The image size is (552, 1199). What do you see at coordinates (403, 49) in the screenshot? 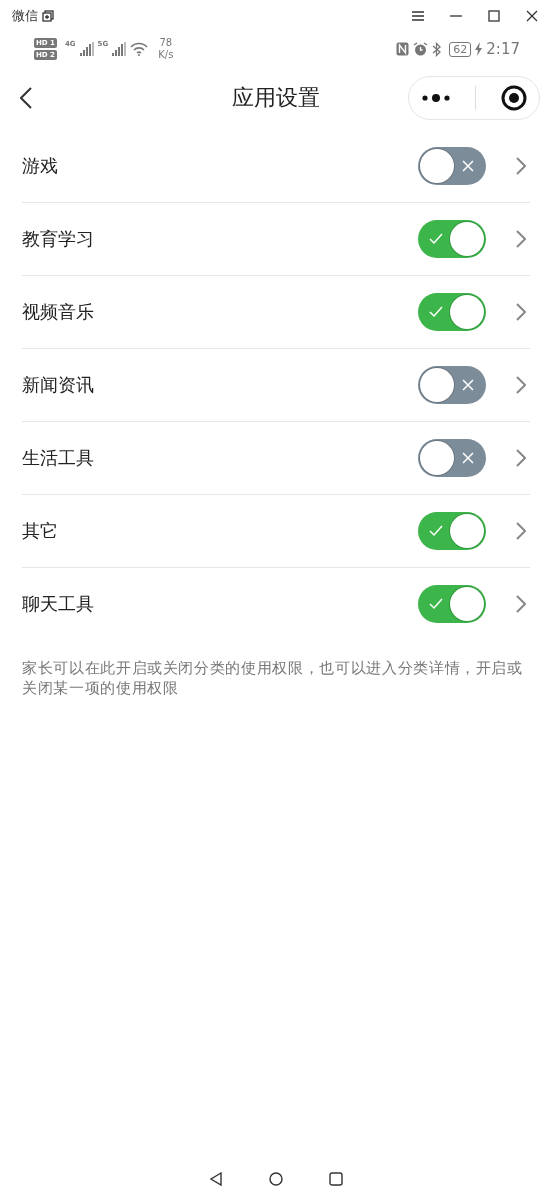
I see `nfc-icon` at bounding box center [403, 49].